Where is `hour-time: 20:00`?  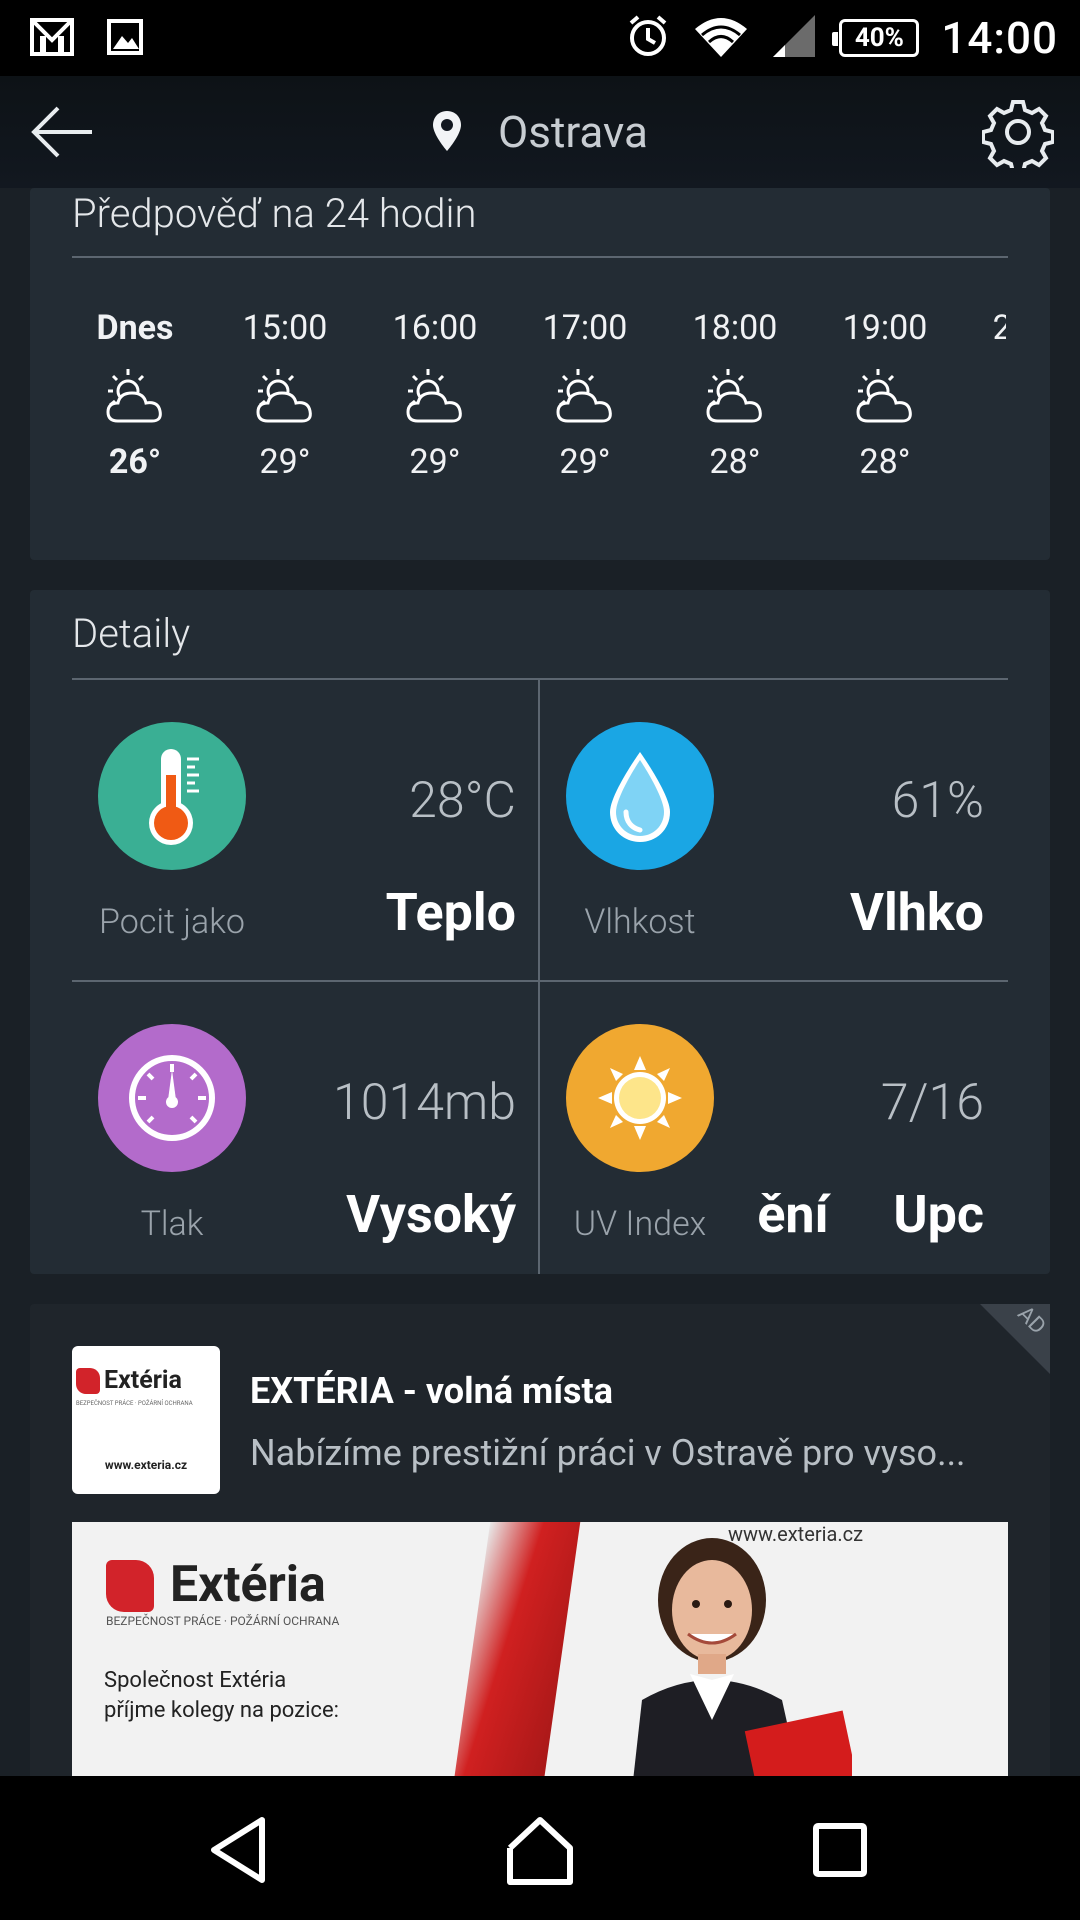
hour-time: 20:00 is located at coordinates (999, 328).